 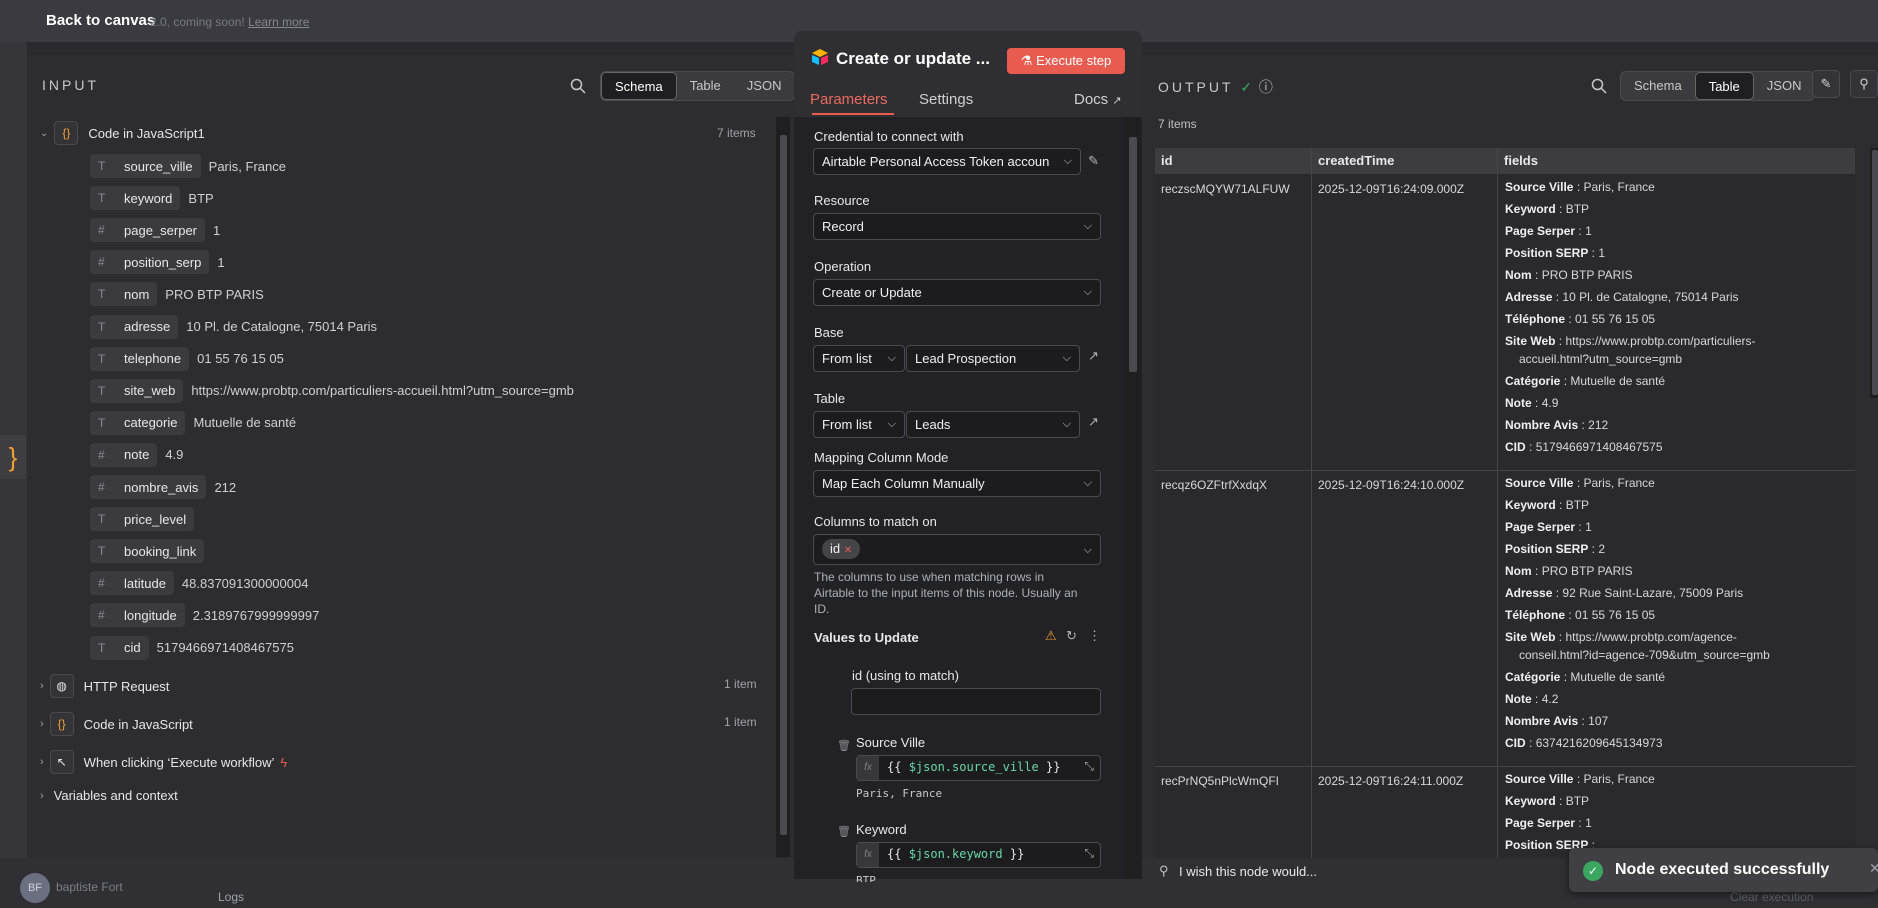 What do you see at coordinates (231, 897) in the screenshot?
I see `logs-label: Logs` at bounding box center [231, 897].